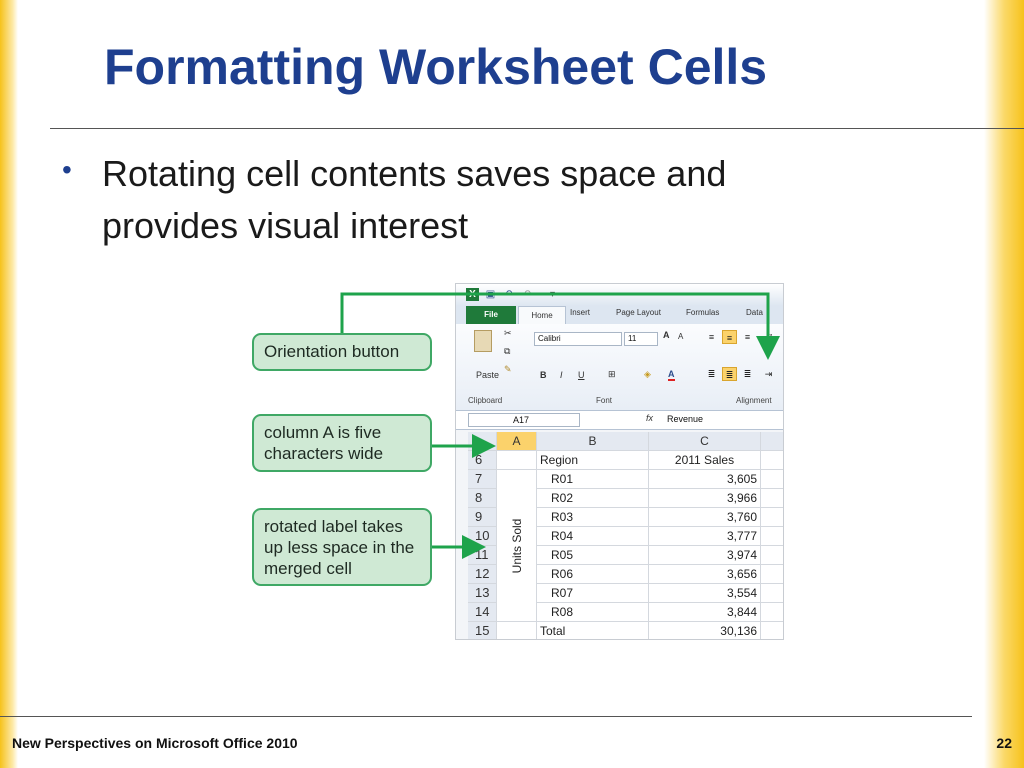 The height and width of the screenshot is (768, 1024). Describe the element at coordinates (729, 374) in the screenshot. I see `align-center-icon: ≣` at that location.